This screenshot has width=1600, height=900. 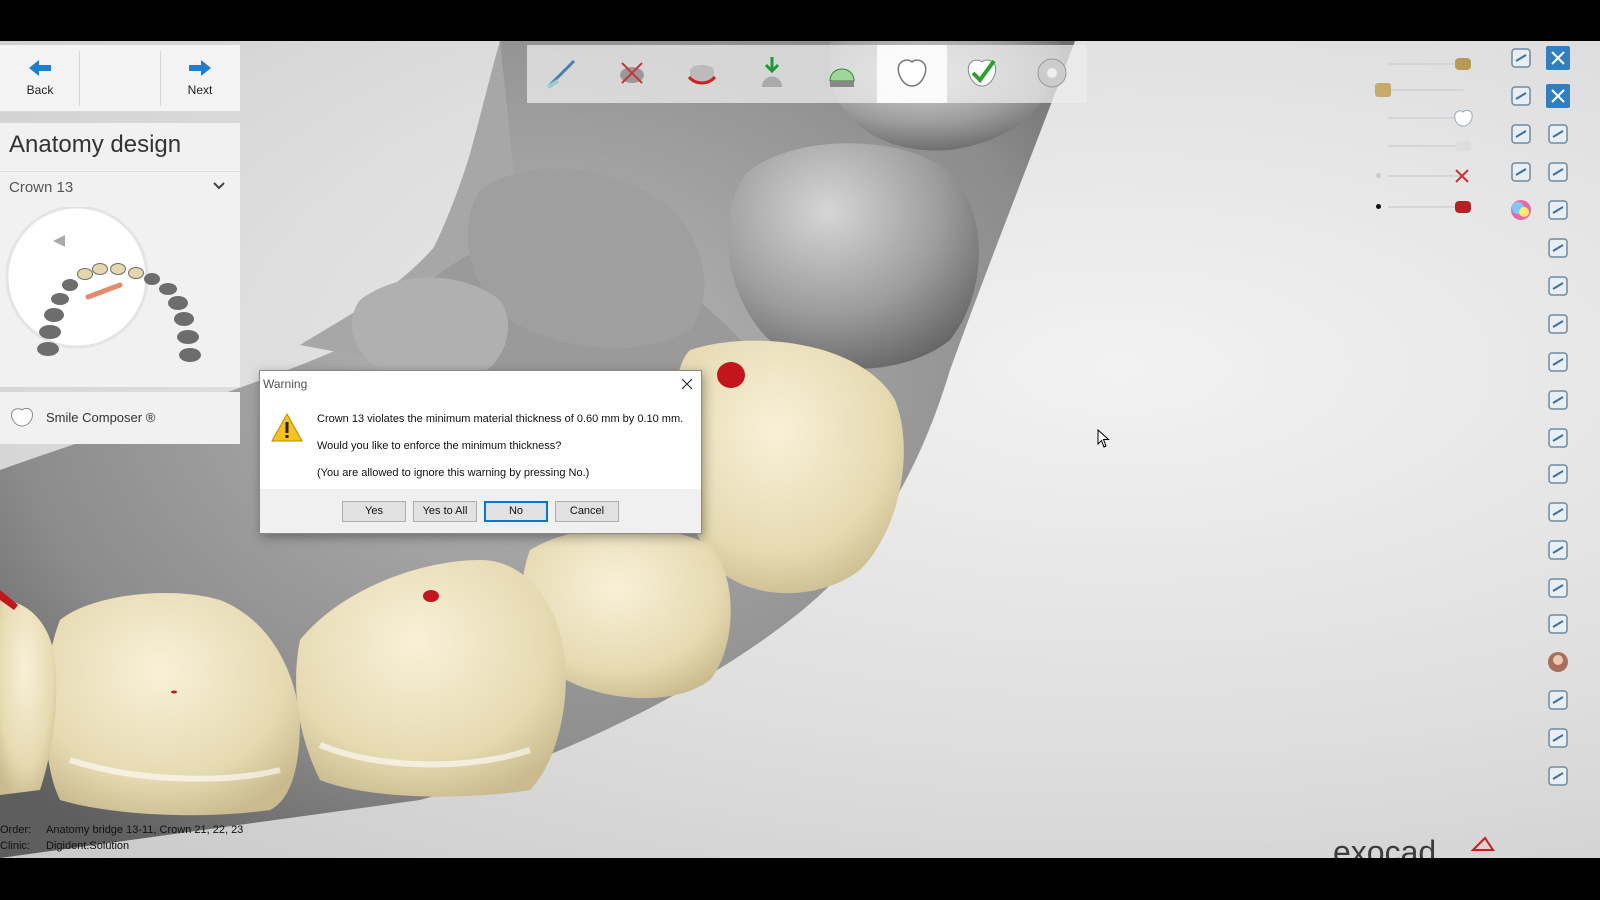 I want to click on export-icon, so click(x=1558, y=738).